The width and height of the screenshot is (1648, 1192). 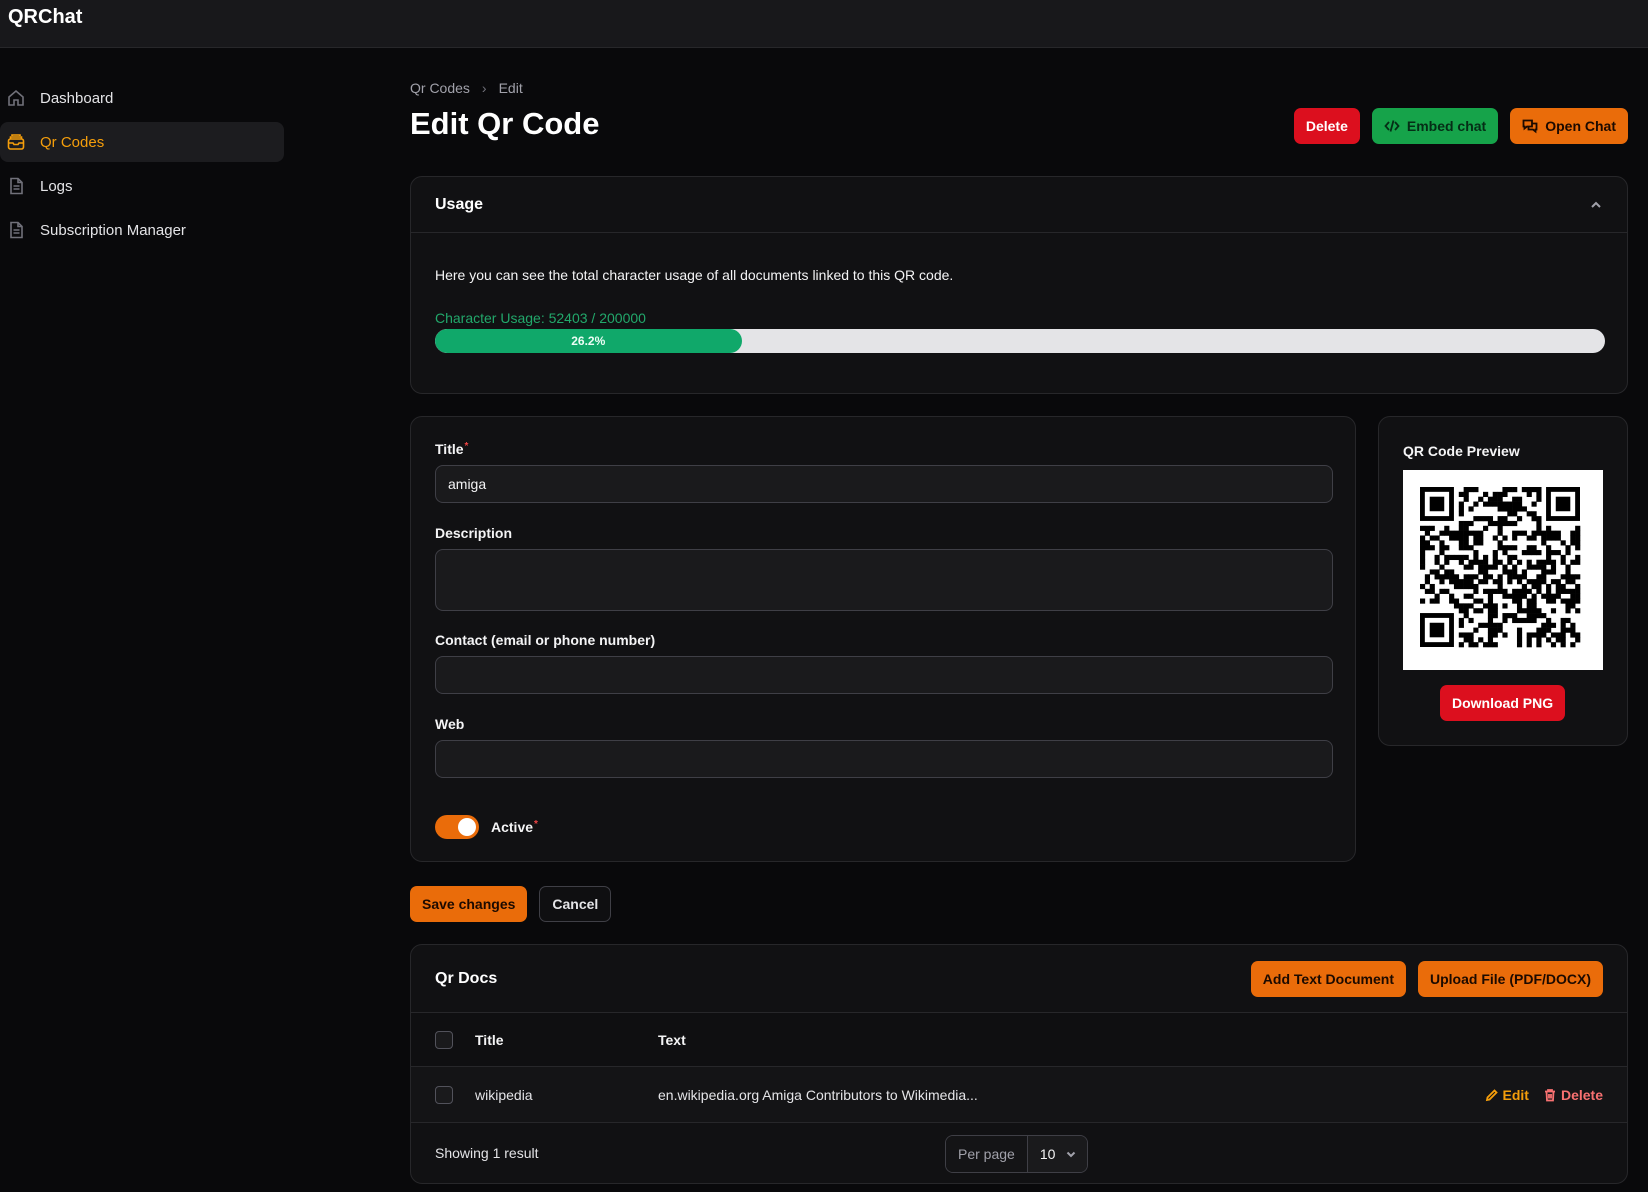 I want to click on character-usage-label: Character Usage: 52403 / 200000, so click(x=540, y=318).